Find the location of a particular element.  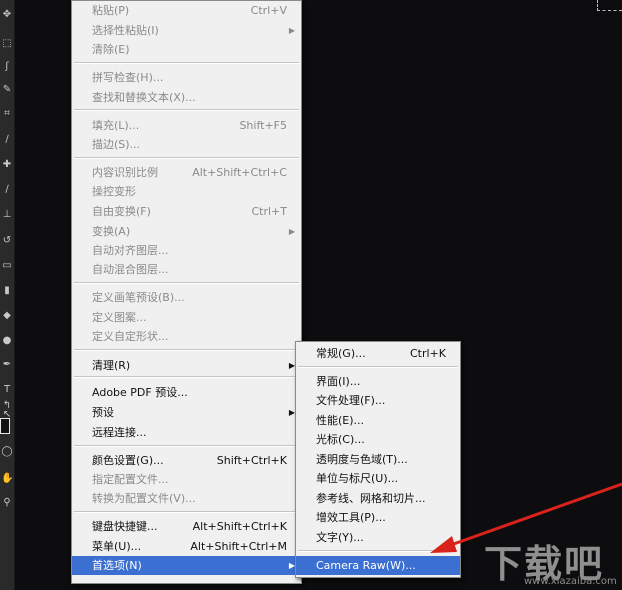

annotation-arrow is located at coordinates (526, 517).